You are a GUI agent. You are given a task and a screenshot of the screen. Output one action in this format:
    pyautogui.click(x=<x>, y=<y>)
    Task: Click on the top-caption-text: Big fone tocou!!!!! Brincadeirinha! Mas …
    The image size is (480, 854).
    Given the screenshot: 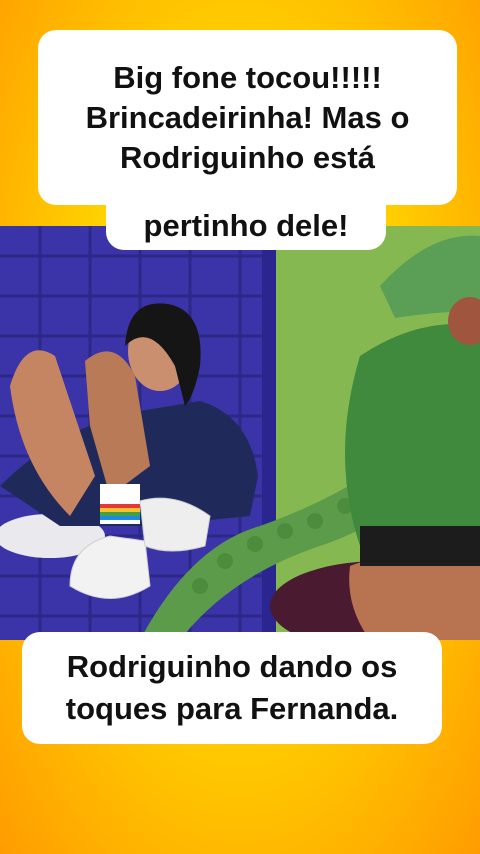 What is the action you would take?
    pyautogui.click(x=247, y=117)
    